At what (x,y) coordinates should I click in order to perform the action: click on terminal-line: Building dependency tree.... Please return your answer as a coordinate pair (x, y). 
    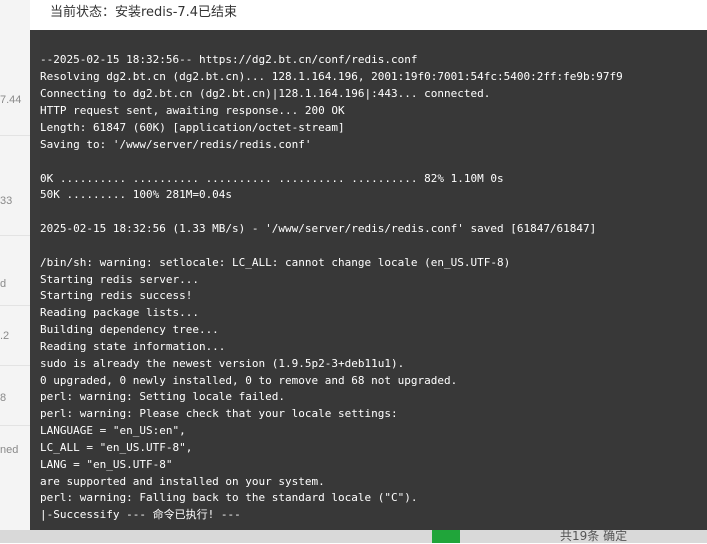
    Looking at the image, I should click on (129, 329).